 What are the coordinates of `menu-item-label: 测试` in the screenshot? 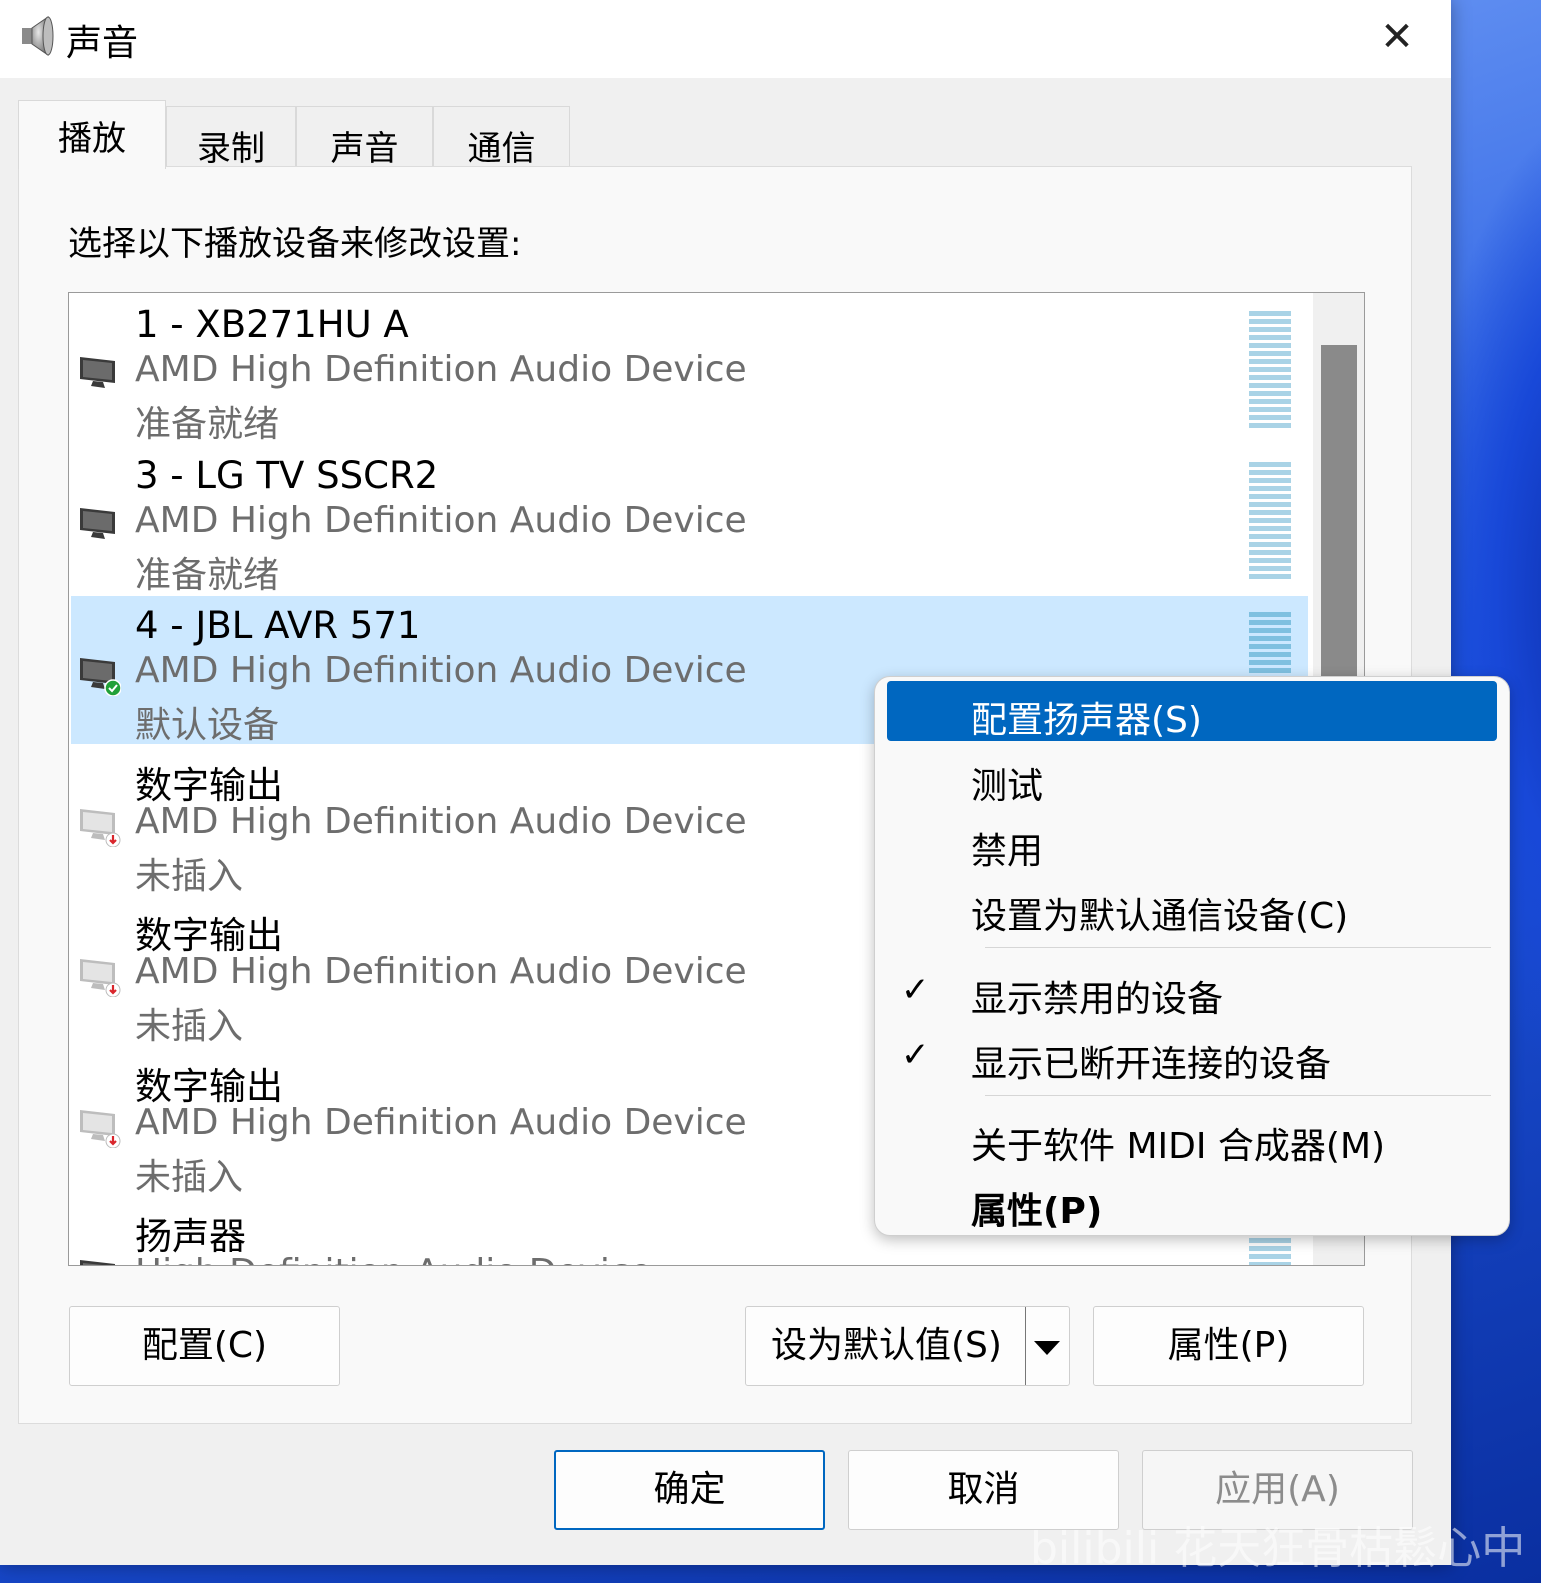 It's located at (1007, 786).